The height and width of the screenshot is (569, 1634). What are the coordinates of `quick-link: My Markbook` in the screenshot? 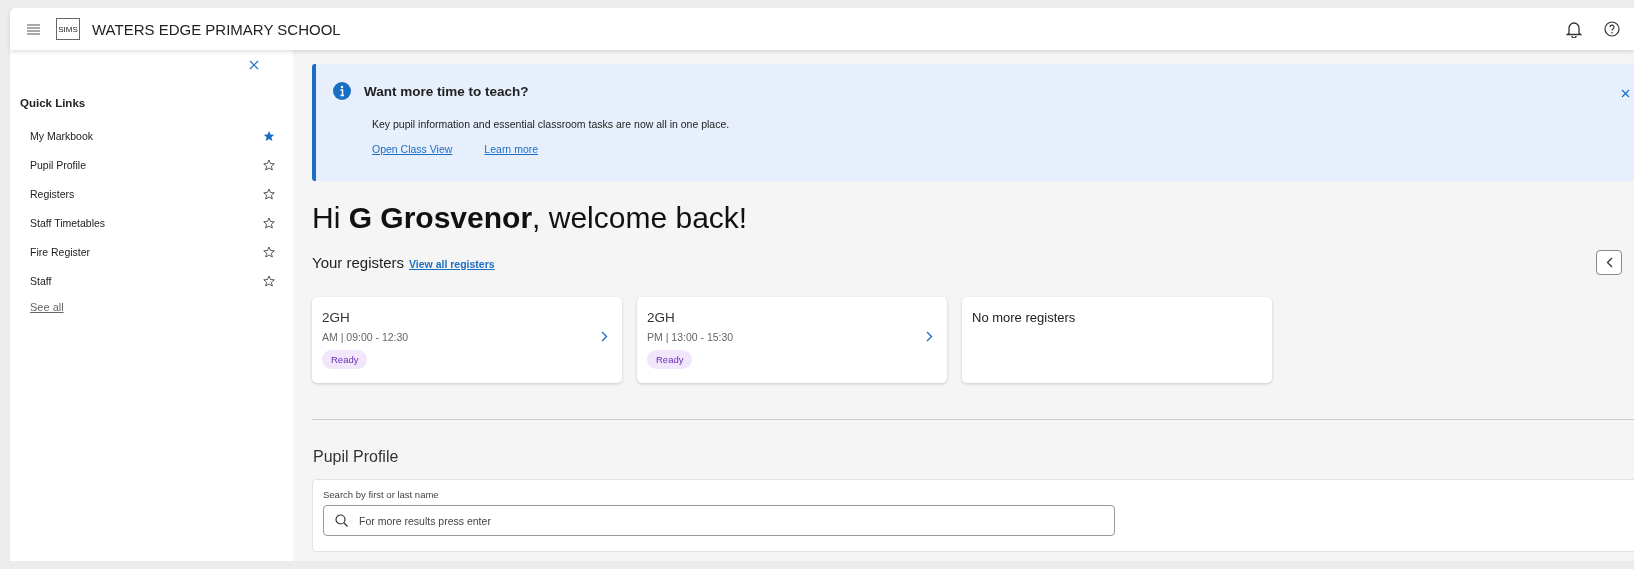 It's located at (61, 135).